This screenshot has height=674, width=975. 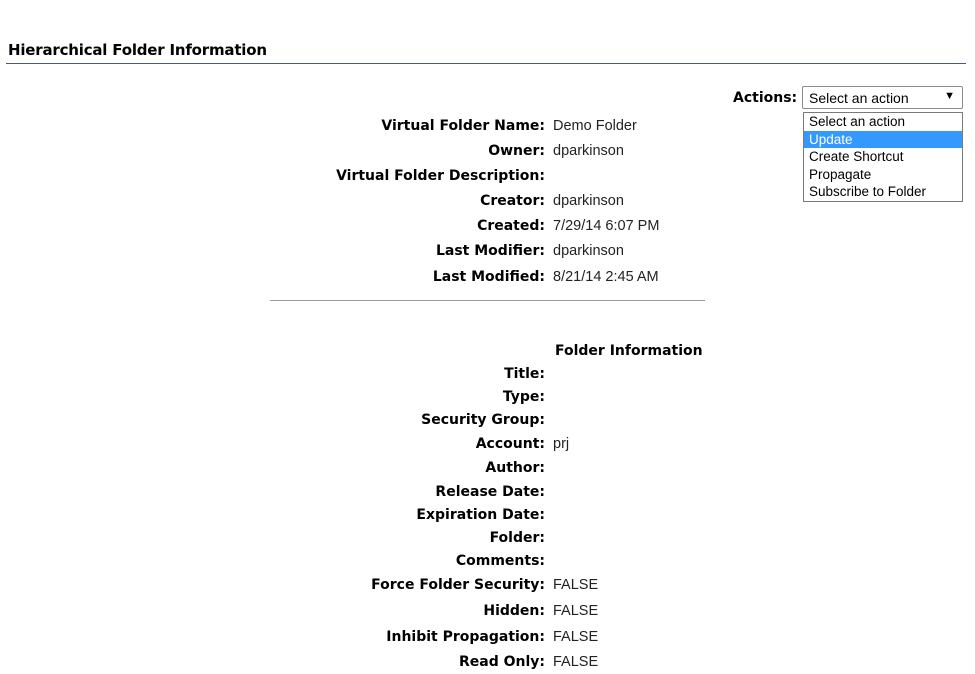 What do you see at coordinates (765, 98) in the screenshot?
I see `actions-label: Actions:` at bounding box center [765, 98].